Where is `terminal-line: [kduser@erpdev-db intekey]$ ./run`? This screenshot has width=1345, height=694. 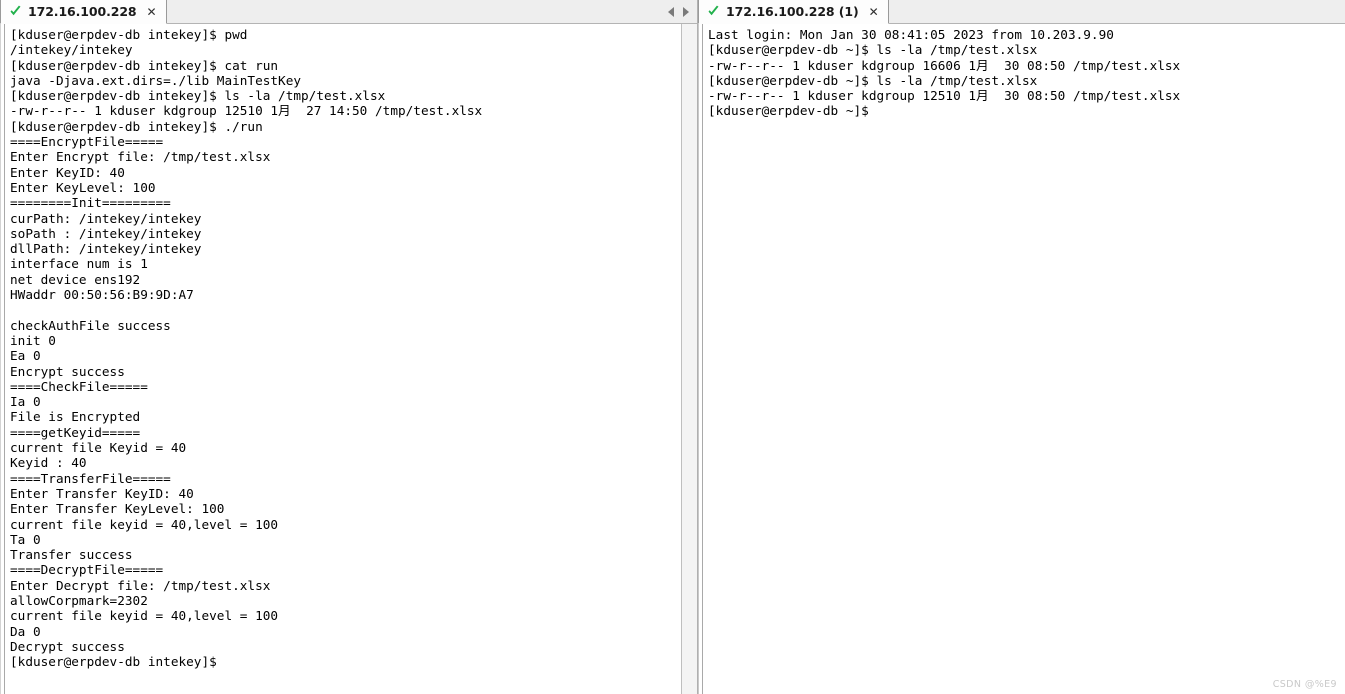
terminal-line: [kduser@erpdev-db intekey]$ ./run is located at coordinates (136, 126).